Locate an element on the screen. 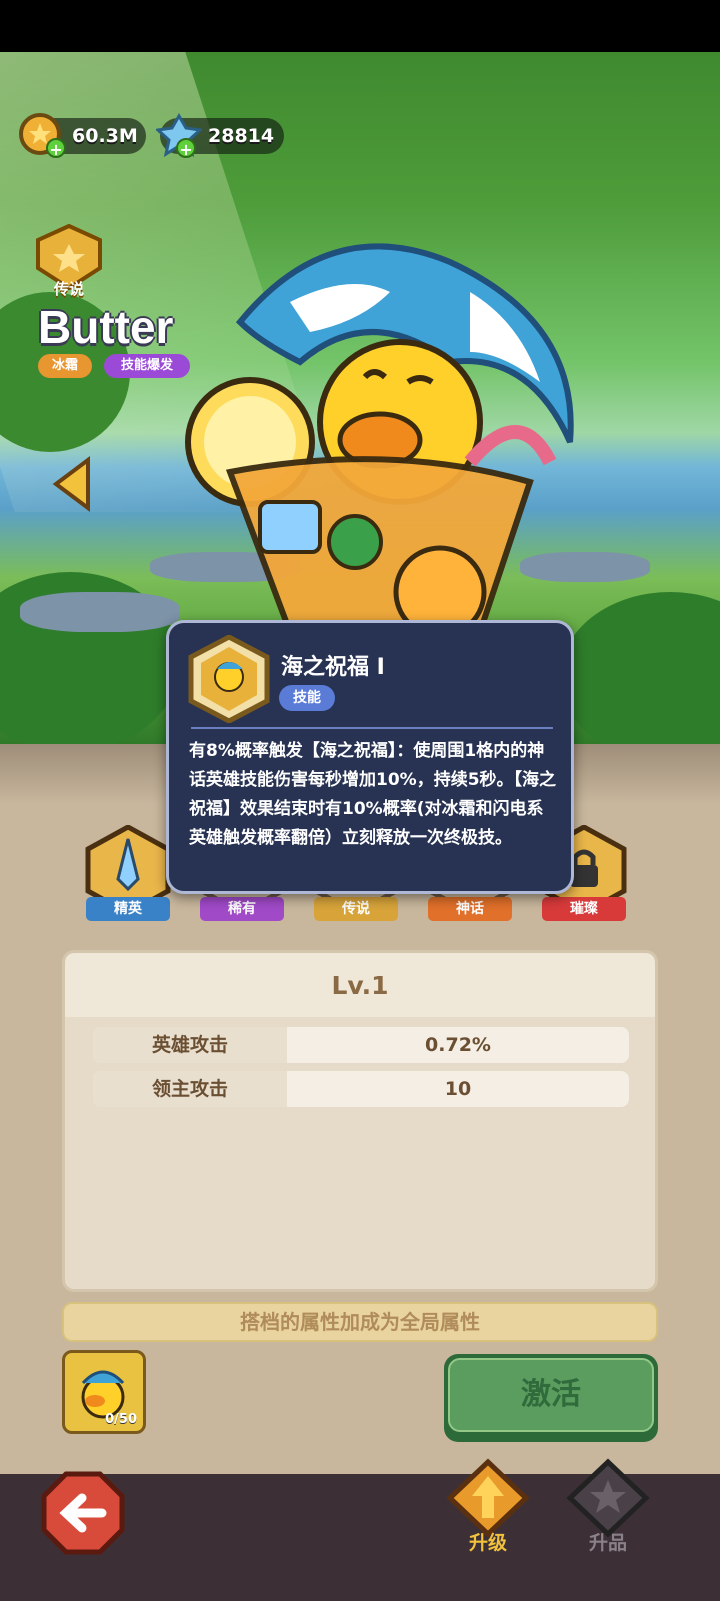 This screenshot has width=720, height=1601. partner-item: 0/50 is located at coordinates (104, 1392).